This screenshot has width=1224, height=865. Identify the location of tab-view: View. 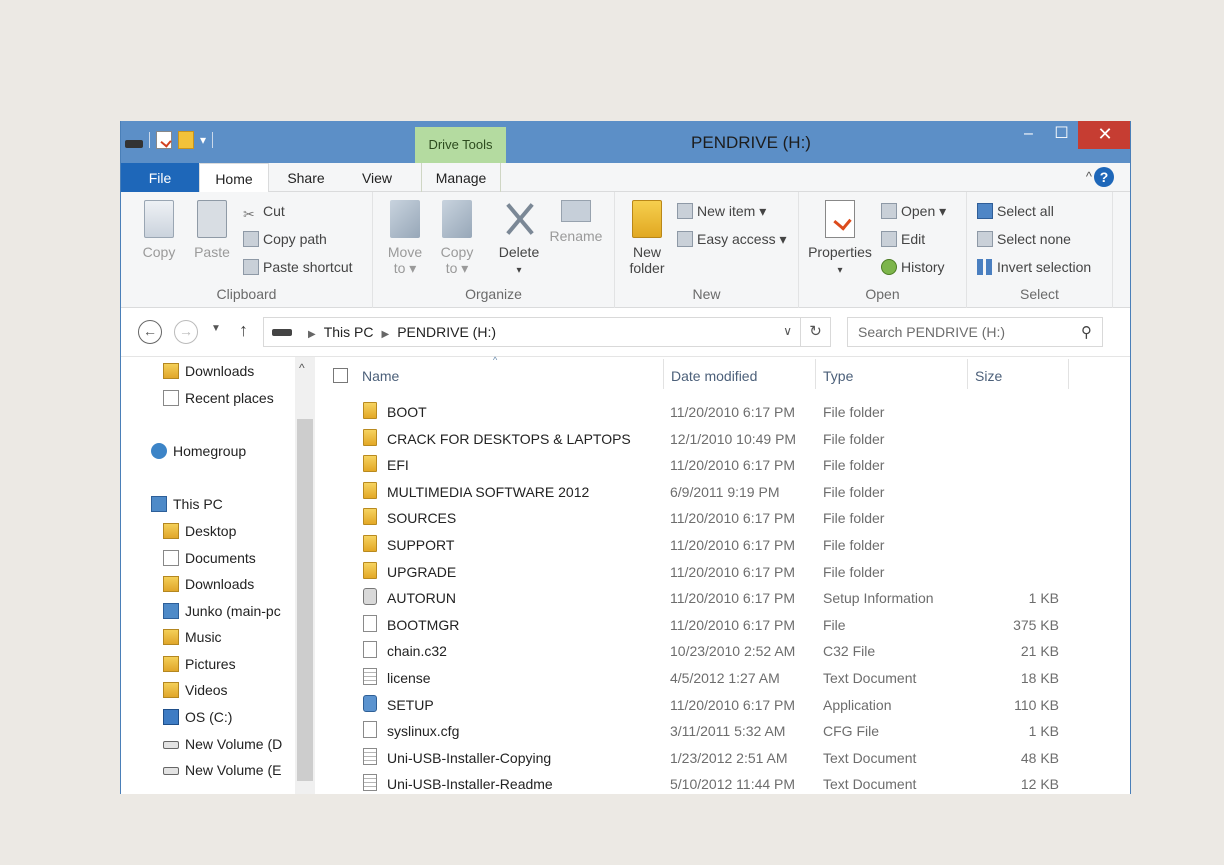
(377, 177).